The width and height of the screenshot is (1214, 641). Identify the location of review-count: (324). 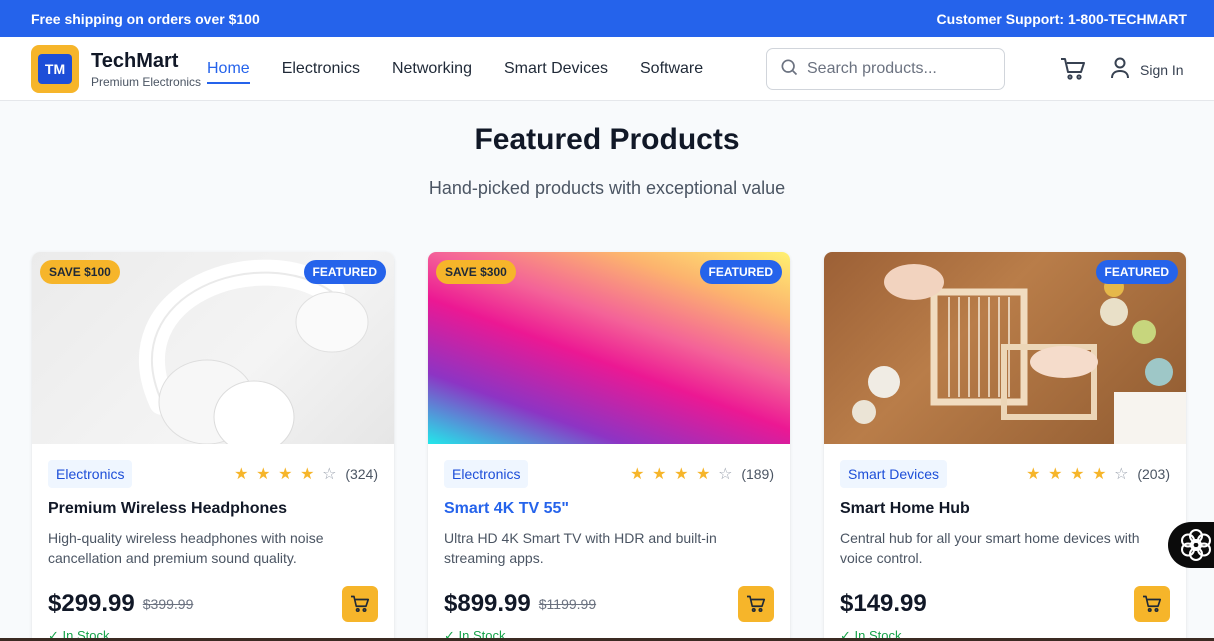
(361, 474).